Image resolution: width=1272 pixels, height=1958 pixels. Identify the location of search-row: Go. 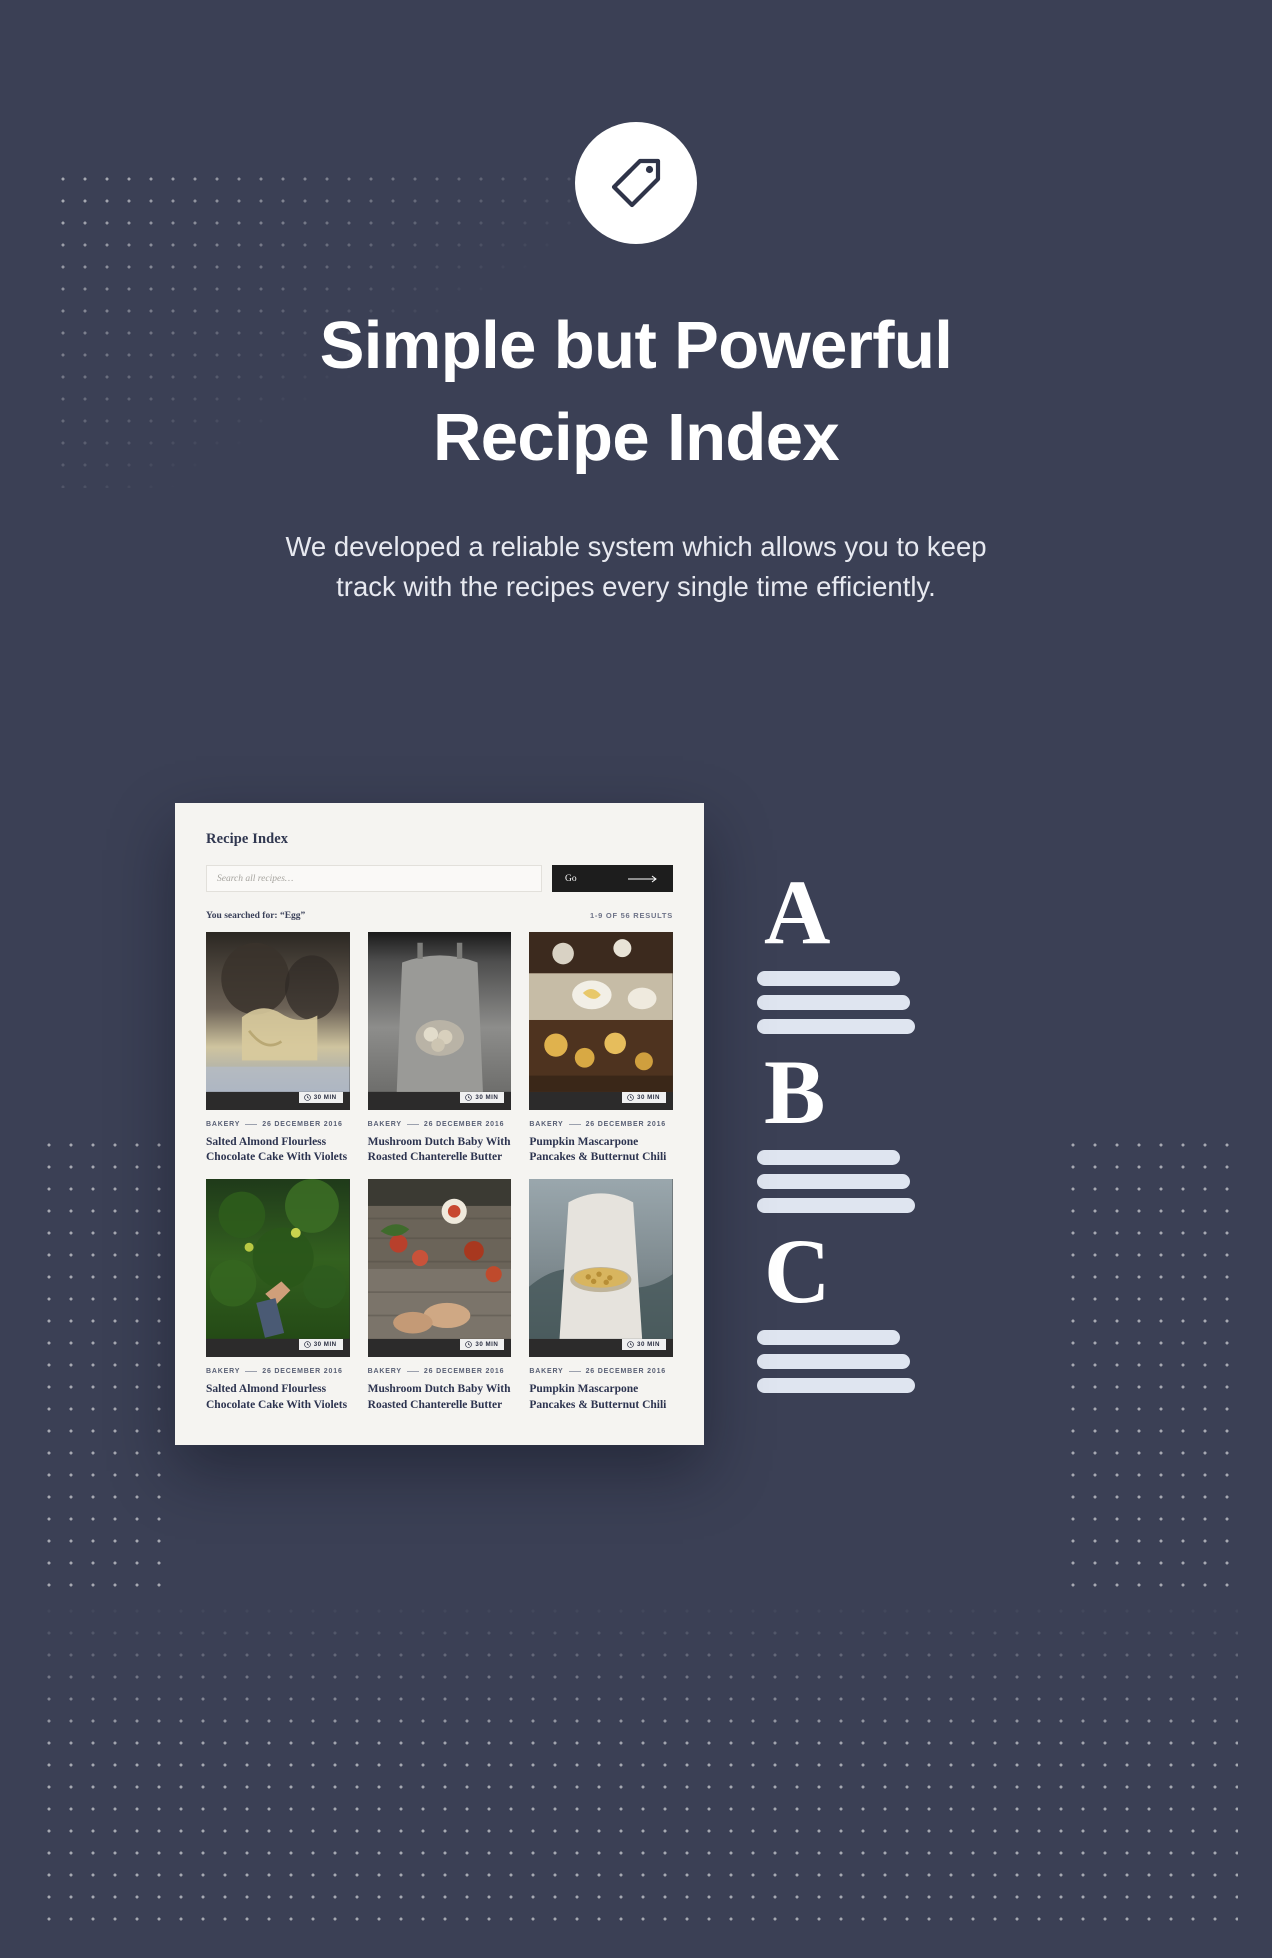
(439, 878).